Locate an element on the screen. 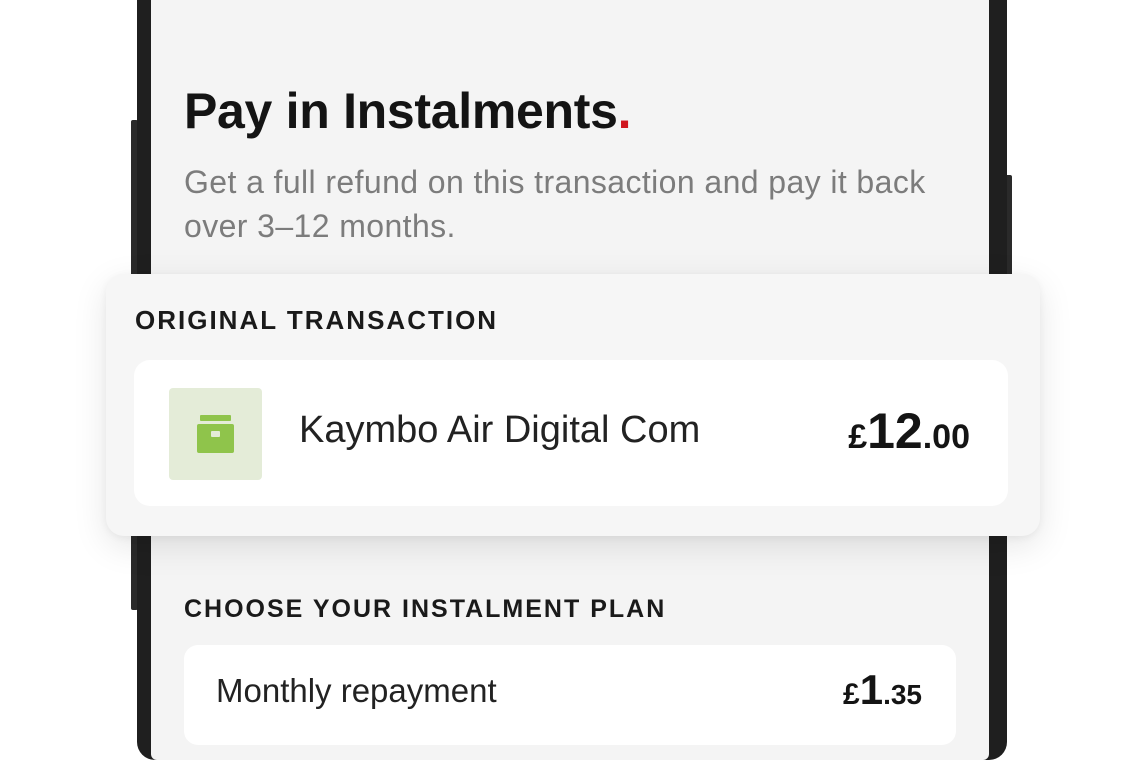  merchant-name: Kaymbo Air Digital Com is located at coordinates (500, 430).